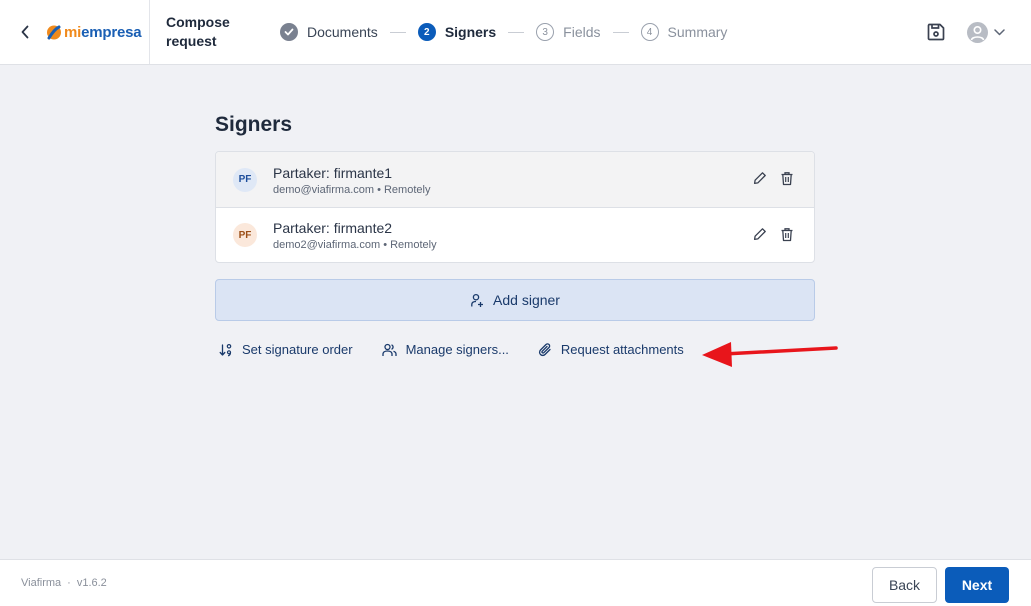 Image resolution: width=1031 pixels, height=606 pixels. I want to click on header-divider, so click(149, 32).